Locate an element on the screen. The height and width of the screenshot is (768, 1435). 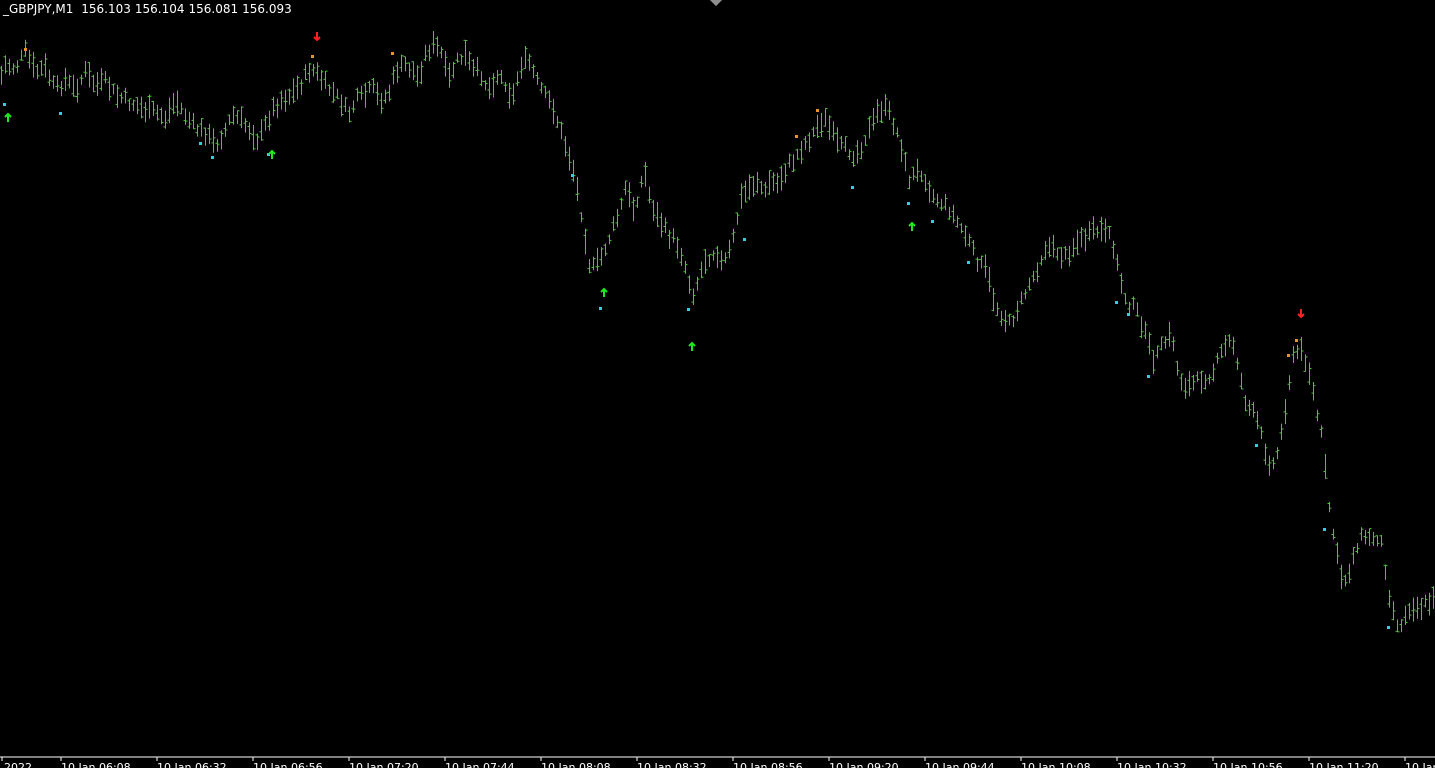
time-tick-label: 10 Jan 08:56 is located at coordinates (768, 764).